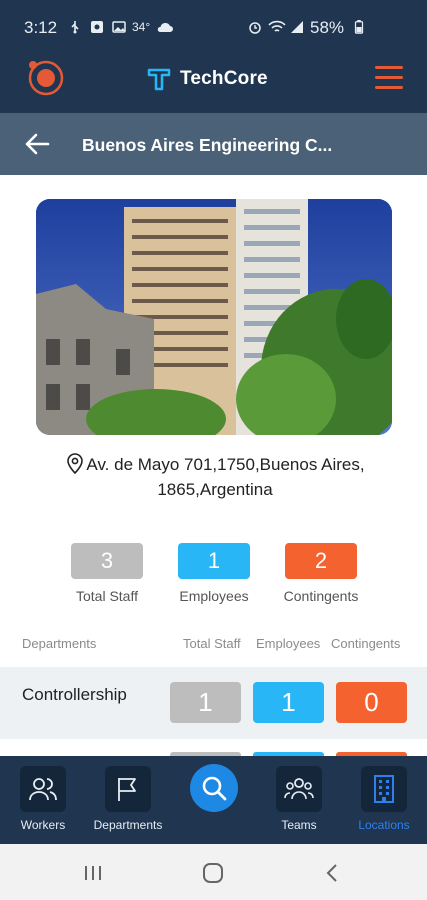 The height and width of the screenshot is (900, 427). I want to click on app-bar: TechCore, so click(213, 84).